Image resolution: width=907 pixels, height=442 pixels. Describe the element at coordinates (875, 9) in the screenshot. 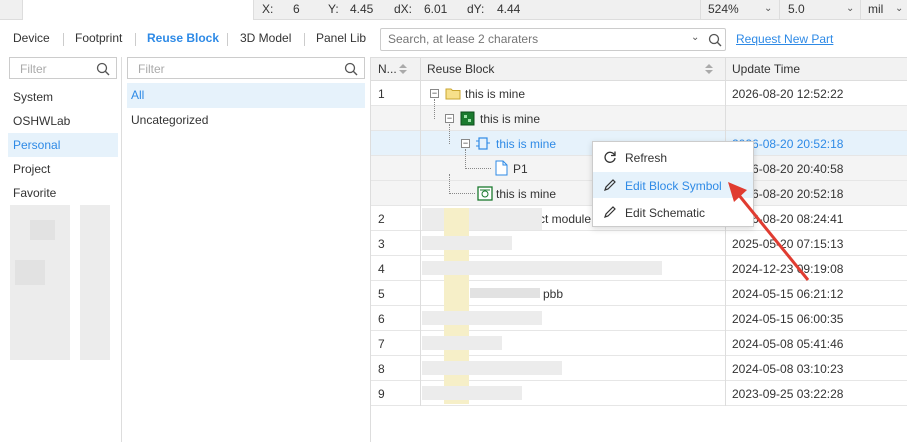

I see `unit-select: mil` at that location.